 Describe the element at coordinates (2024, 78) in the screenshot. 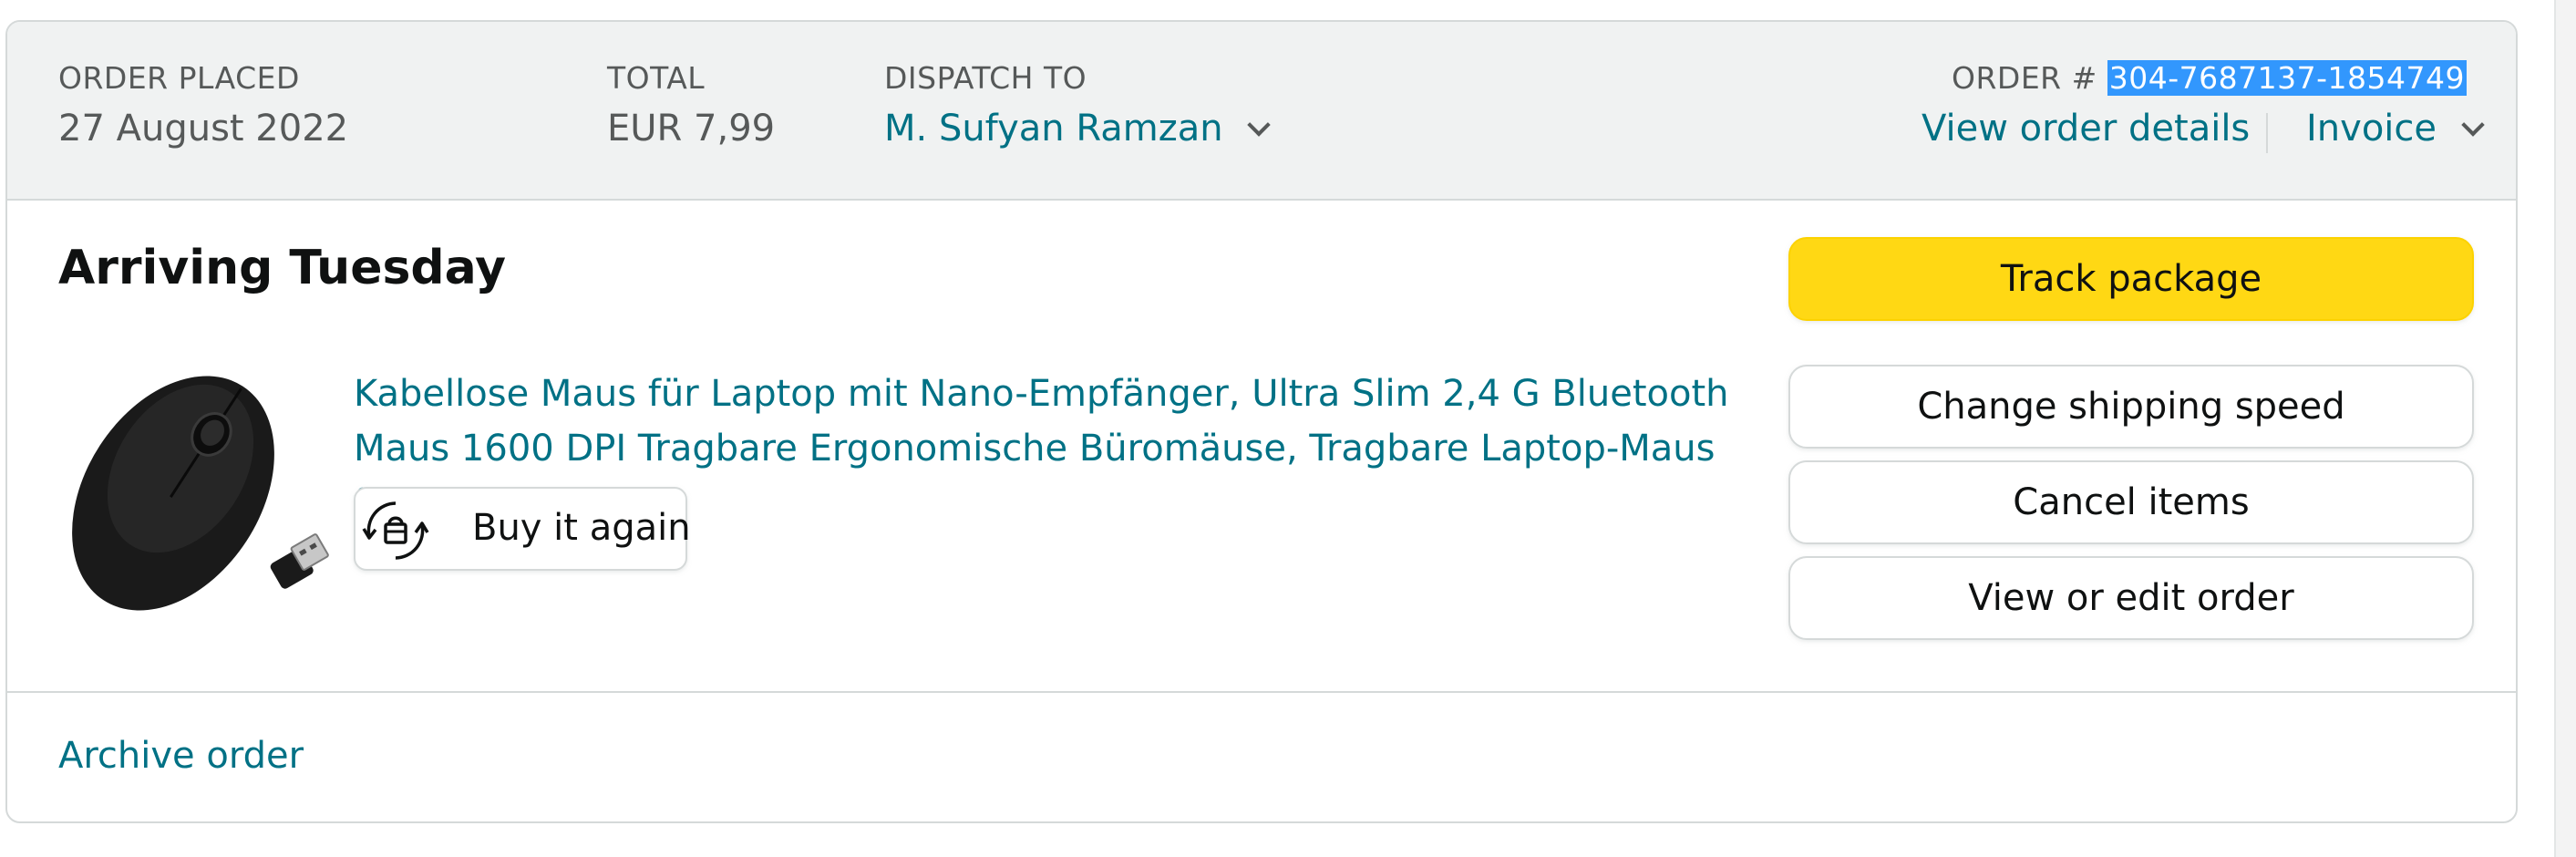

I see `order-number-label: ORDER #` at that location.